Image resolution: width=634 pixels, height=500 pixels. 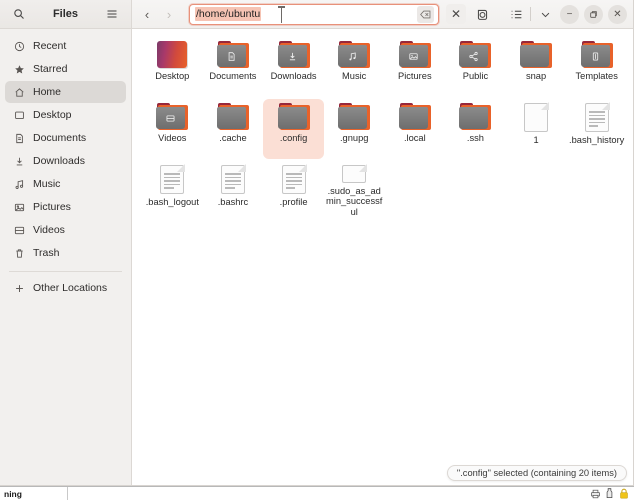 What do you see at coordinates (65, 115) in the screenshot?
I see `sidebar-item-desktop: Desktop` at bounding box center [65, 115].